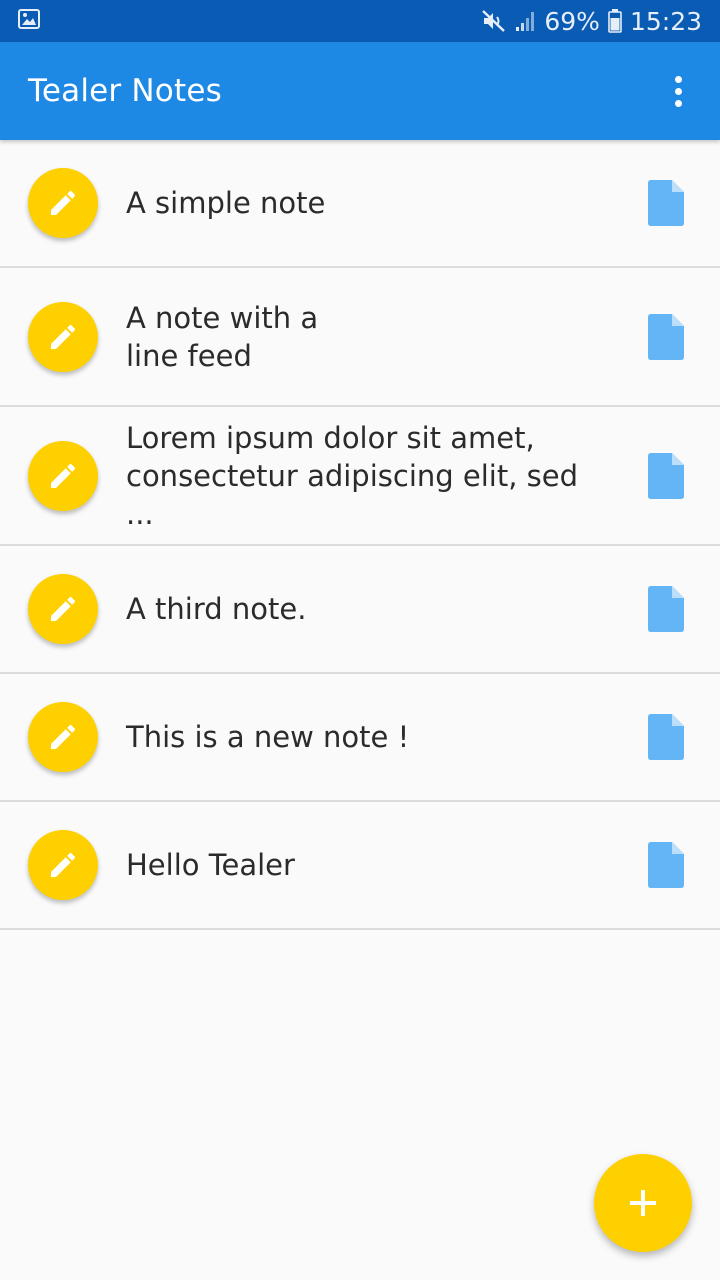 The image size is (720, 1280). What do you see at coordinates (210, 865) in the screenshot?
I see `note-text: Hello Tealer` at bounding box center [210, 865].